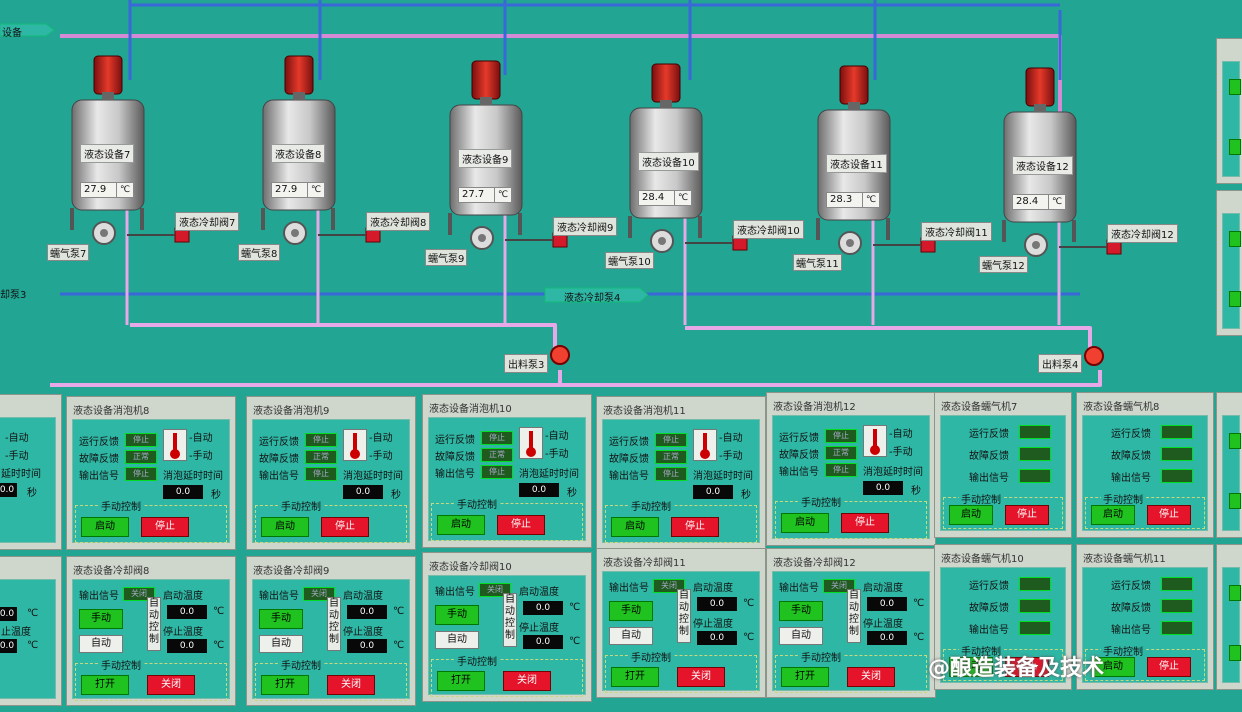  What do you see at coordinates (657, 198) in the screenshot?
I see `tank-temp-value: 28.4` at bounding box center [657, 198].